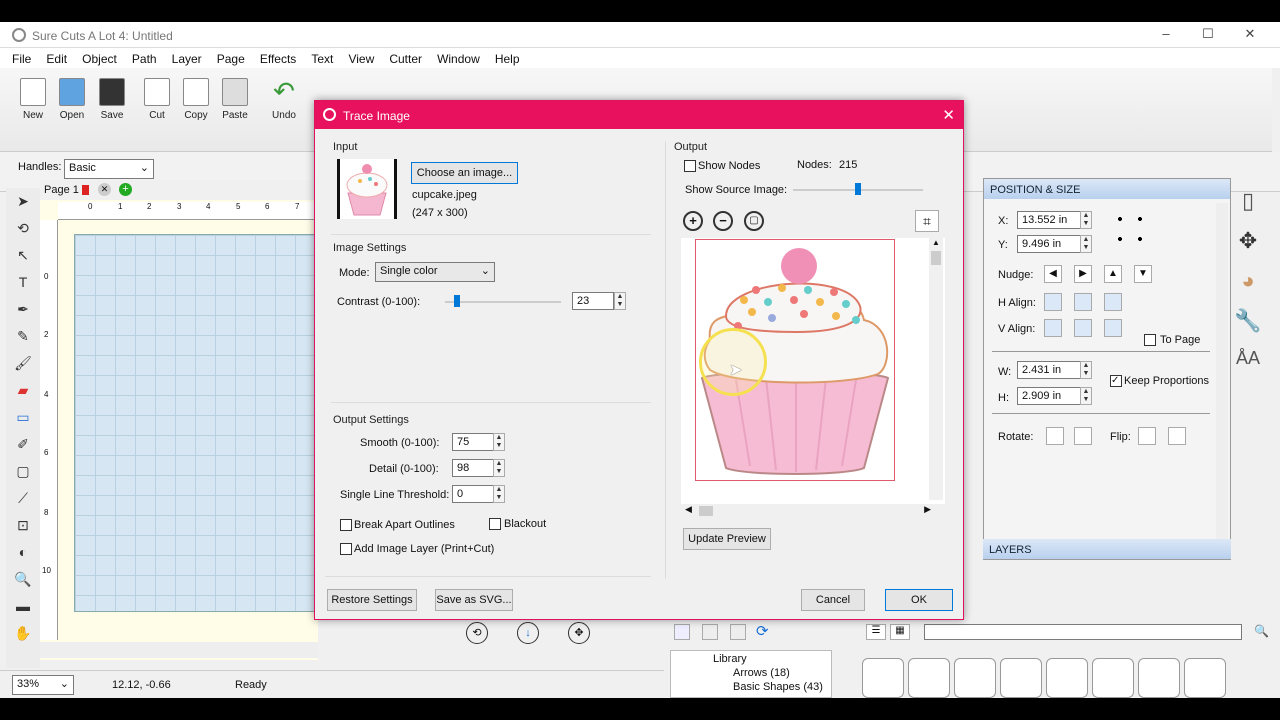 The height and width of the screenshot is (720, 1280). I want to click on detail-field: 98, so click(473, 468).